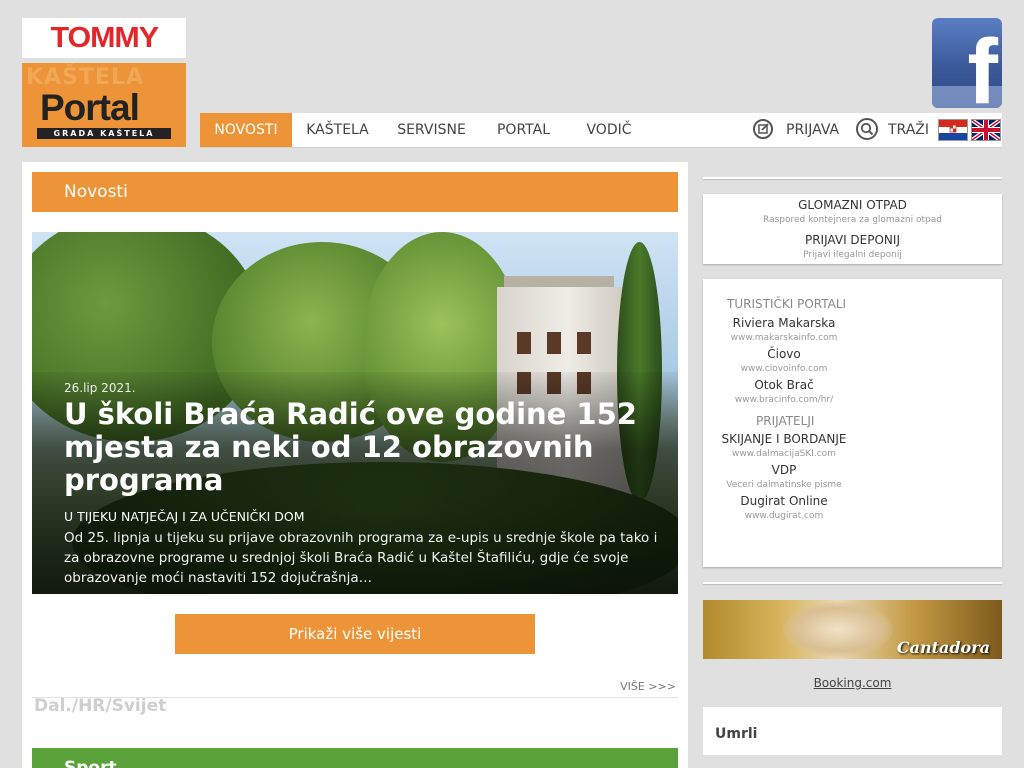  I want to click on edit-icon, so click(763, 129).